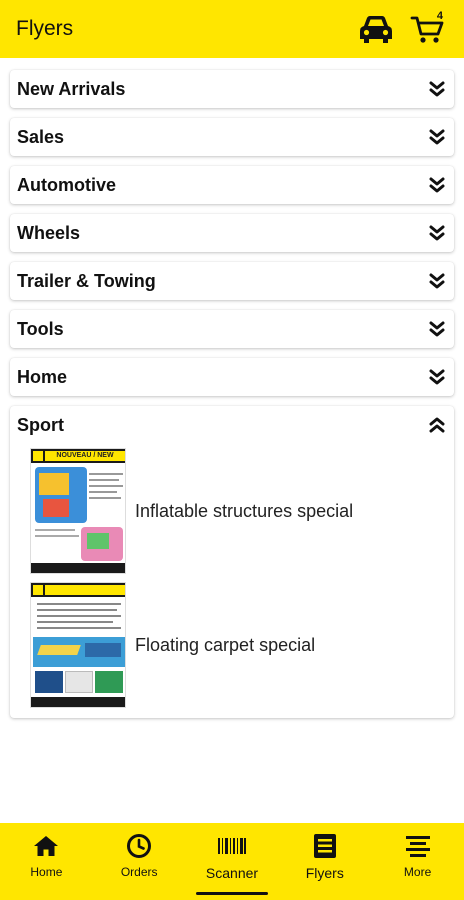 Image resolution: width=464 pixels, height=900 pixels. I want to click on category-header: Tools, so click(232, 329).